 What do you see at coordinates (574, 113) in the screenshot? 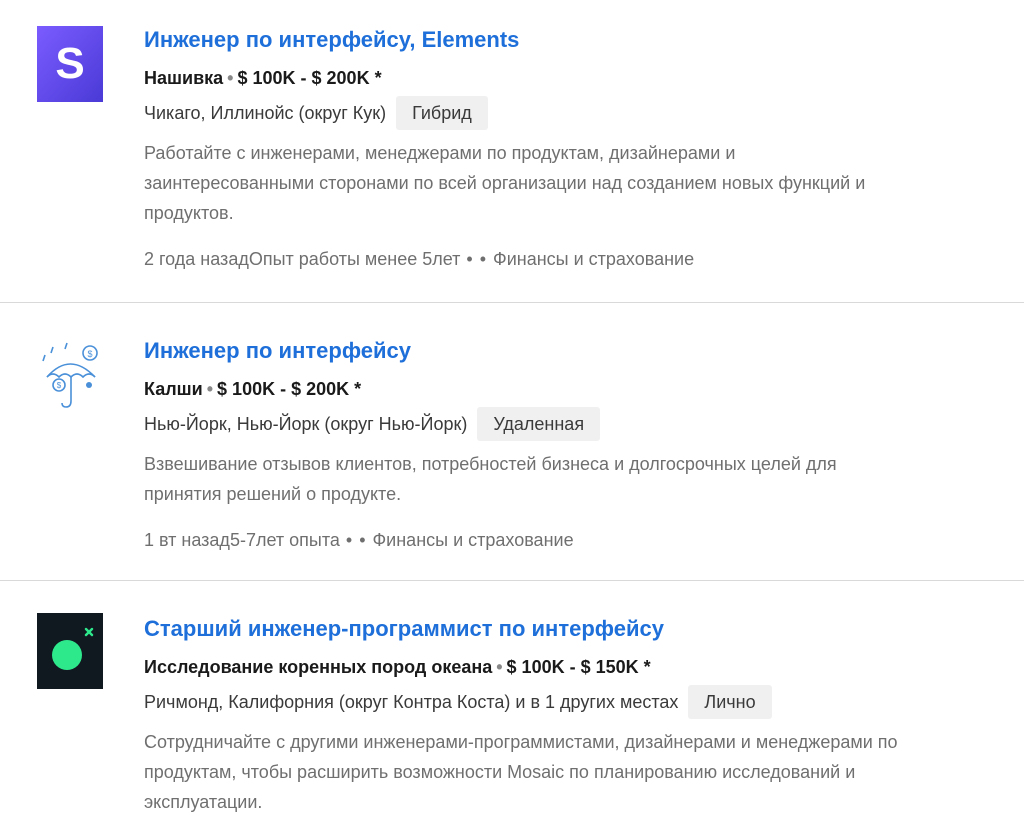
I see `location-row: Чикаго, Иллинойс (округ Кук) Гибрид` at bounding box center [574, 113].